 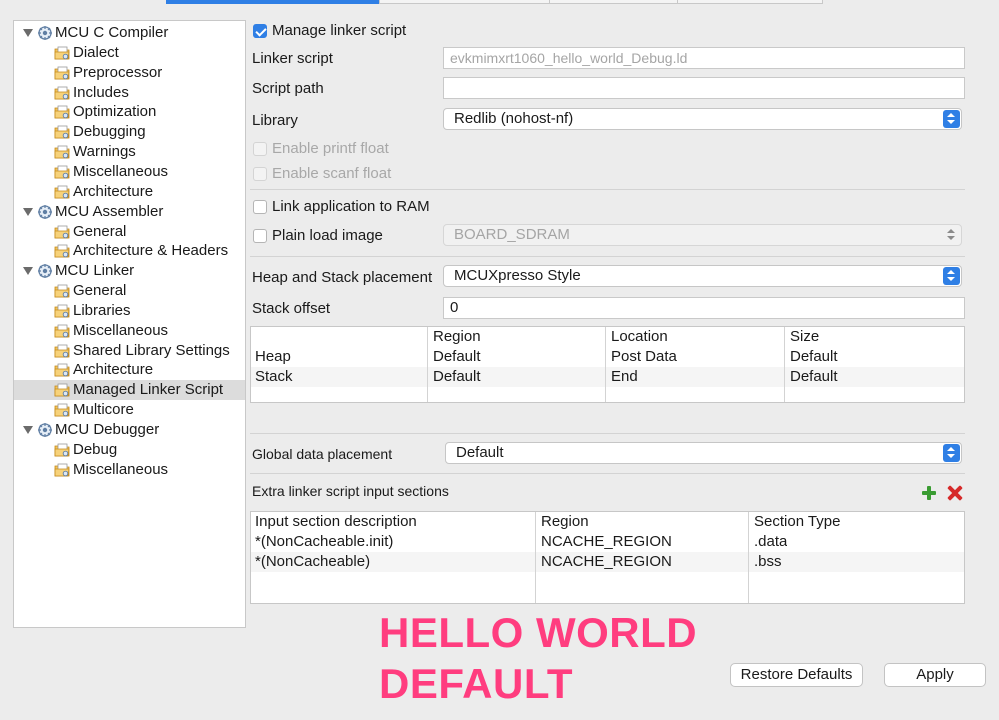 What do you see at coordinates (291, 308) in the screenshot?
I see `stack-offset-label: Stack offset` at bounding box center [291, 308].